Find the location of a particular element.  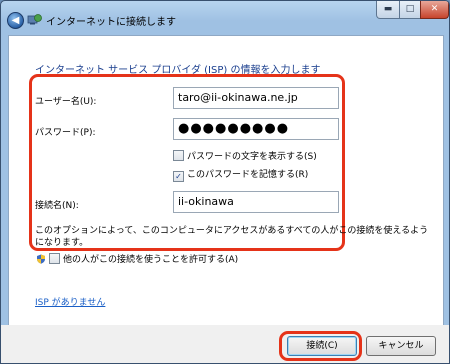

minimize-button: ▬ is located at coordinates (388, 10).